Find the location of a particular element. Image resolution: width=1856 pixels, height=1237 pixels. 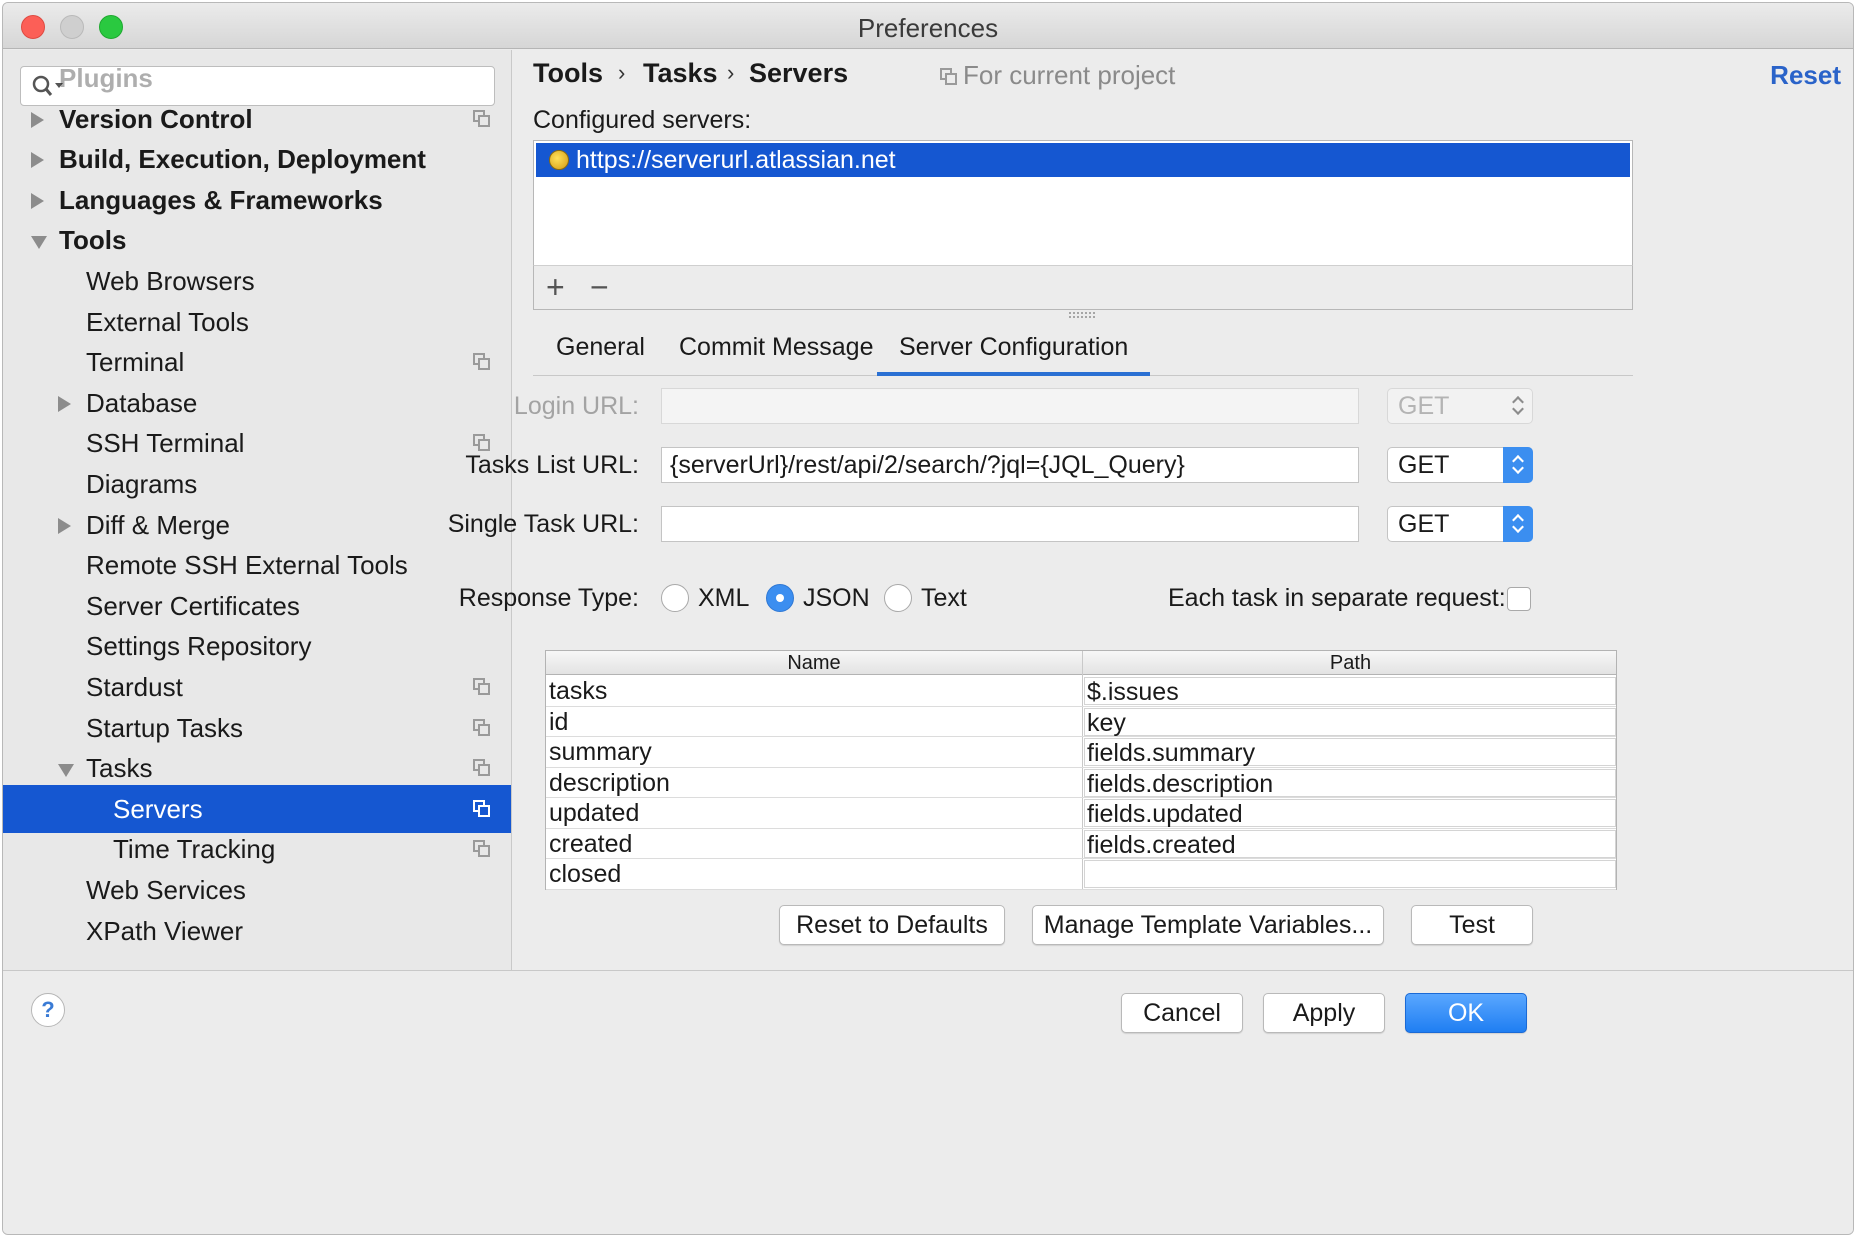

response-type-text-radio is located at coordinates (898, 598).